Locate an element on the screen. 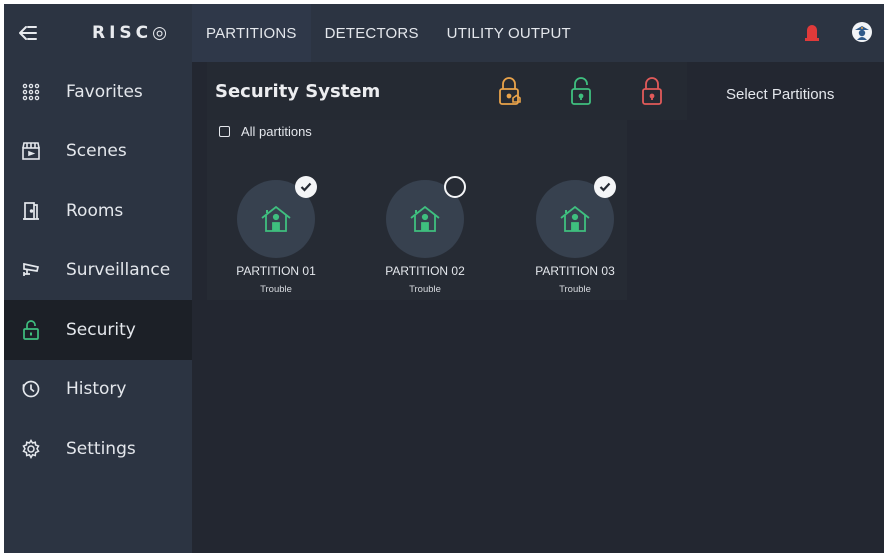 This screenshot has height=555, width=888. sidebar-header: RISC◎ is located at coordinates (98, 33).